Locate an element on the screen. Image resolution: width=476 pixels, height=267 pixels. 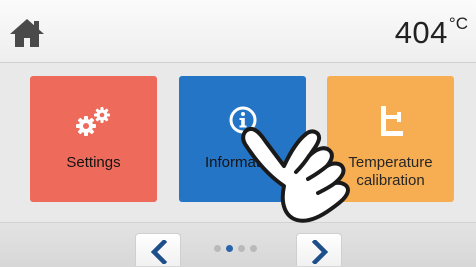
page-dot-active is located at coordinates (229, 248).